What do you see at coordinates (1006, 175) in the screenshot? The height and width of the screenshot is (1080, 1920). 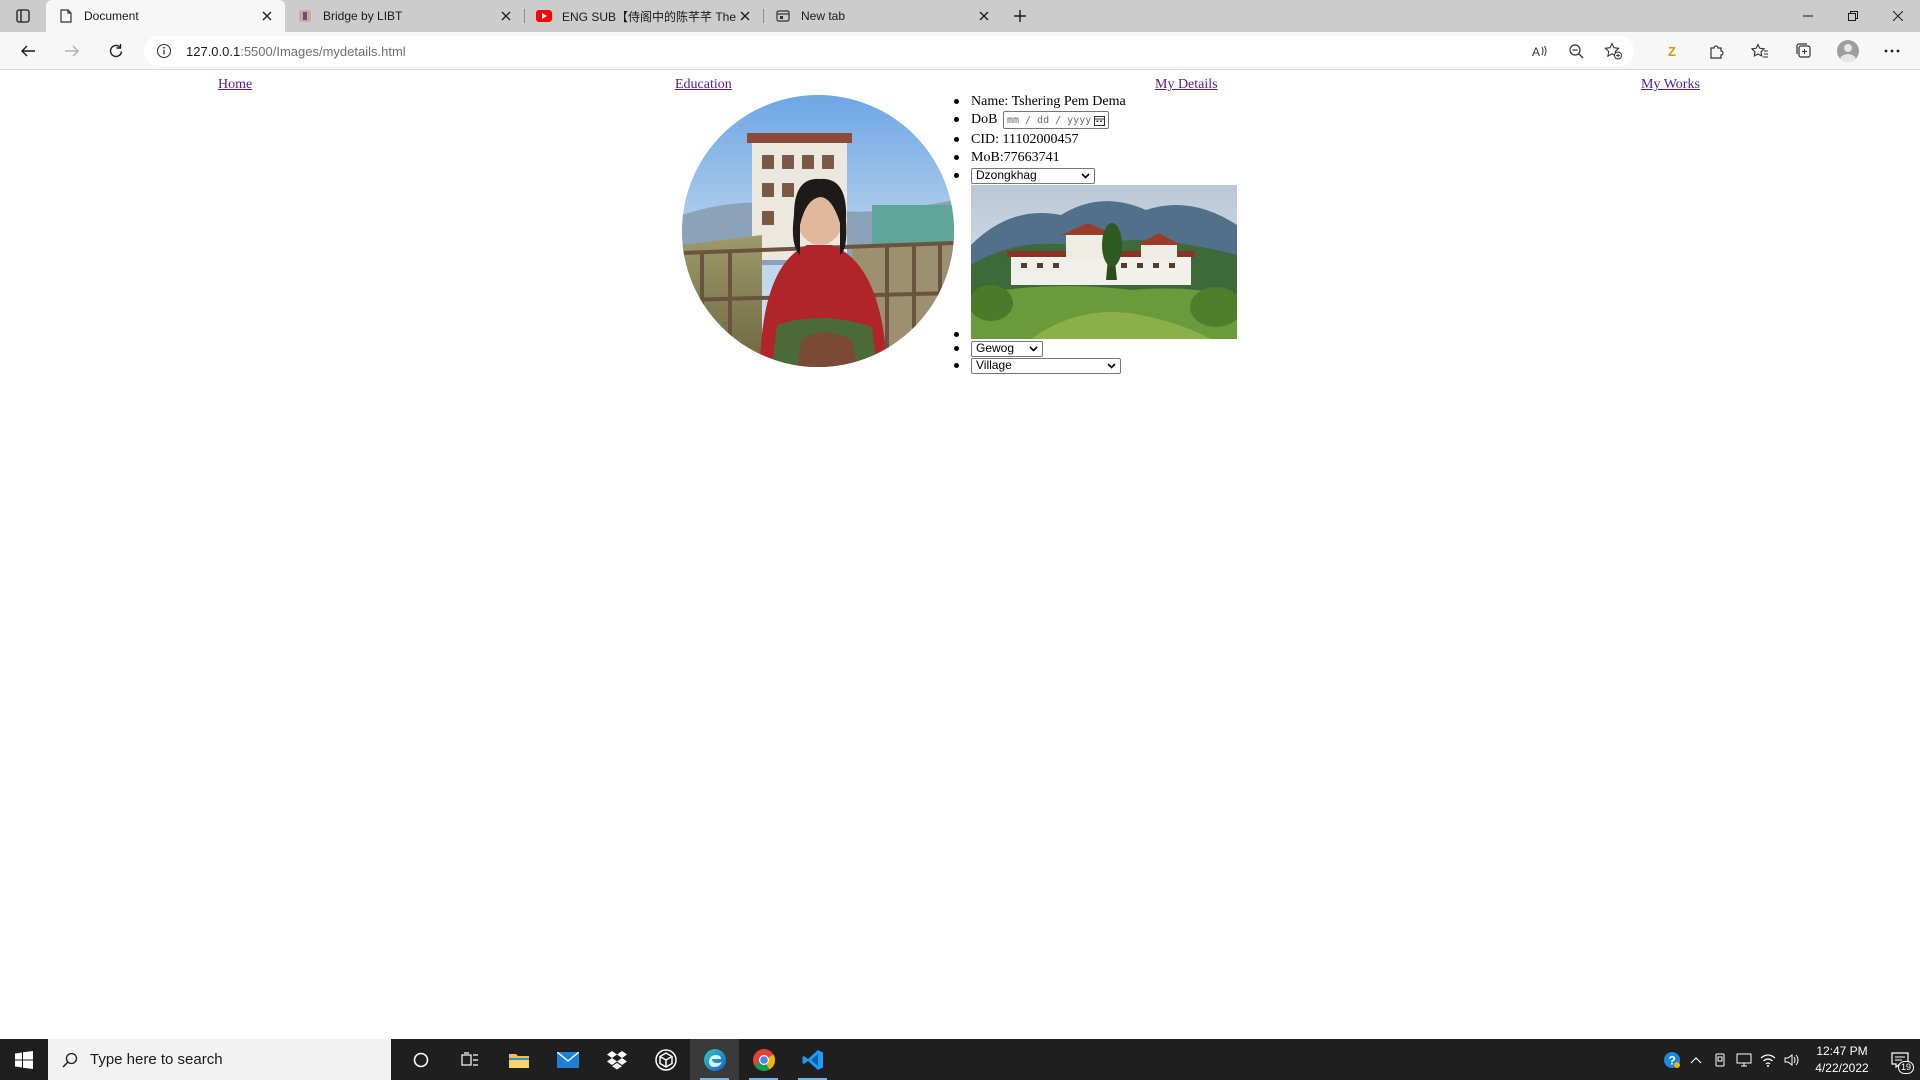 I see `dzongkhag-selected-value: Dzongkhag` at bounding box center [1006, 175].